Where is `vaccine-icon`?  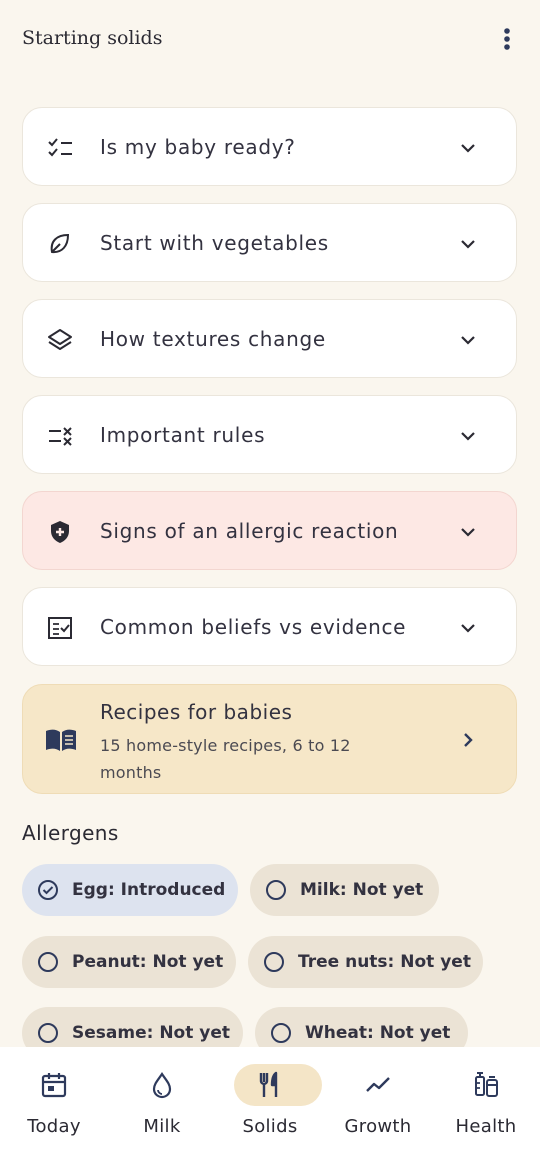 vaccine-icon is located at coordinates (486, 1084).